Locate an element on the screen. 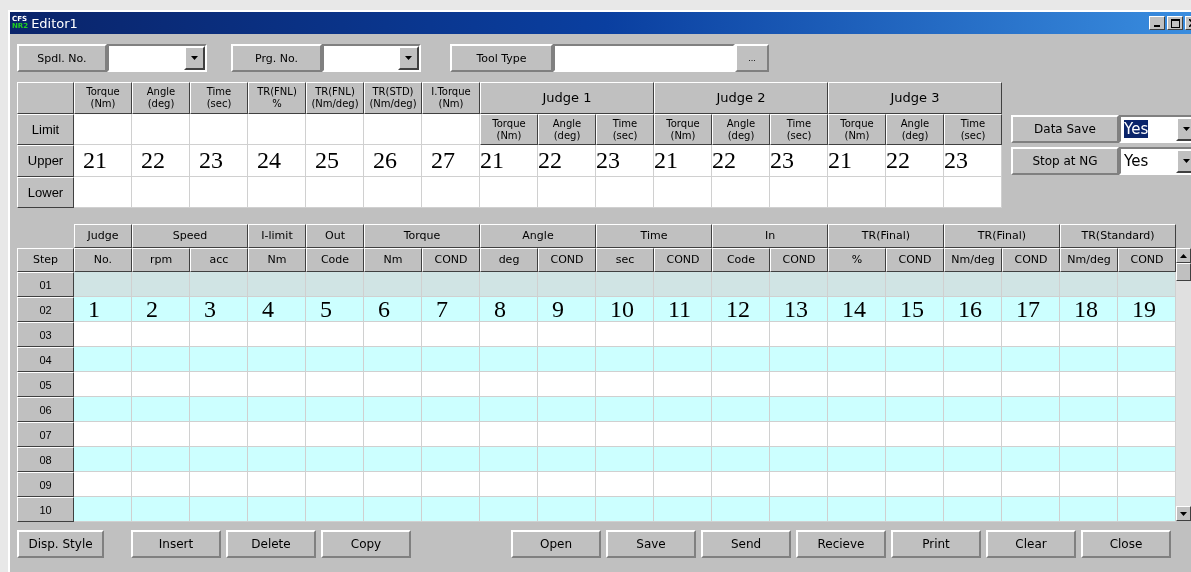  row-header-button: 06 is located at coordinates (45, 409).